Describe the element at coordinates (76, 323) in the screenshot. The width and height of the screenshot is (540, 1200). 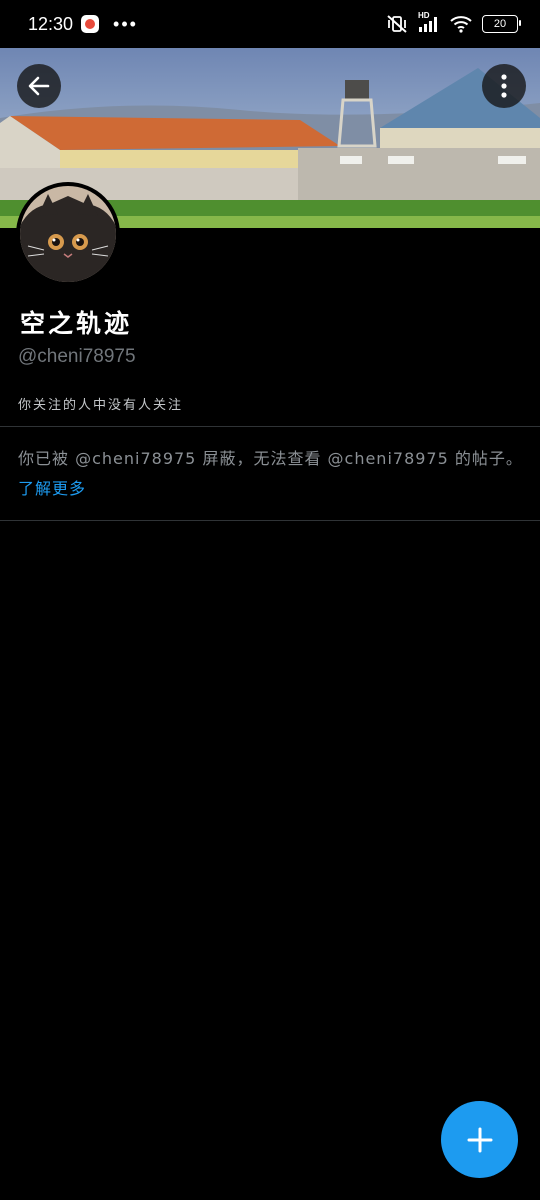
I see `profile-name: 空之轨迹` at that location.